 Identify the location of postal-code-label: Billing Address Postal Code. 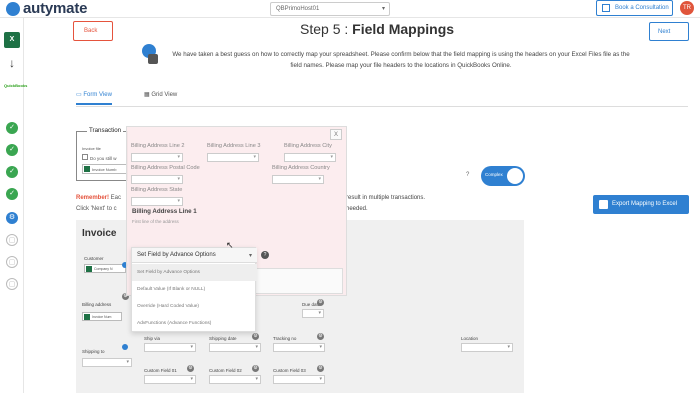
(165, 168).